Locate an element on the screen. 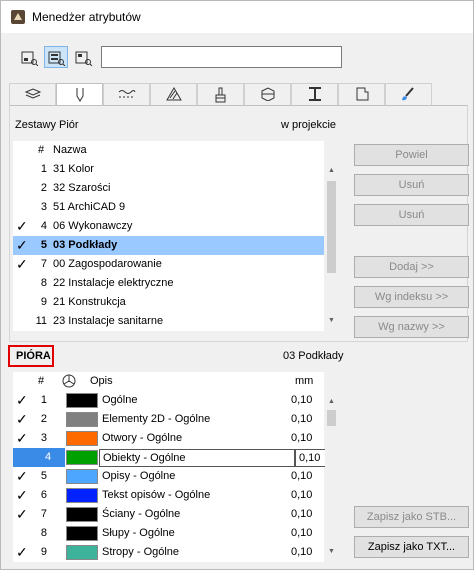 The image size is (474, 570). pen-row: 4 Obiekty - Ogólne 0,10 is located at coordinates (174, 457).